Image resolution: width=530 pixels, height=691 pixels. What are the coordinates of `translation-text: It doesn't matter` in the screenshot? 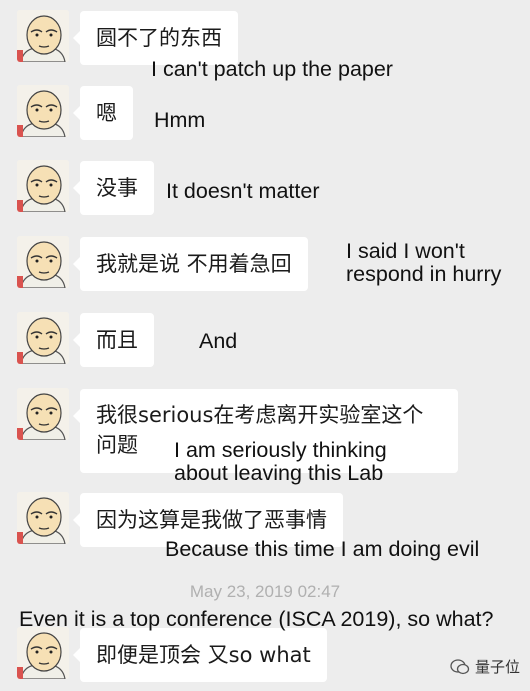 It's located at (243, 191).